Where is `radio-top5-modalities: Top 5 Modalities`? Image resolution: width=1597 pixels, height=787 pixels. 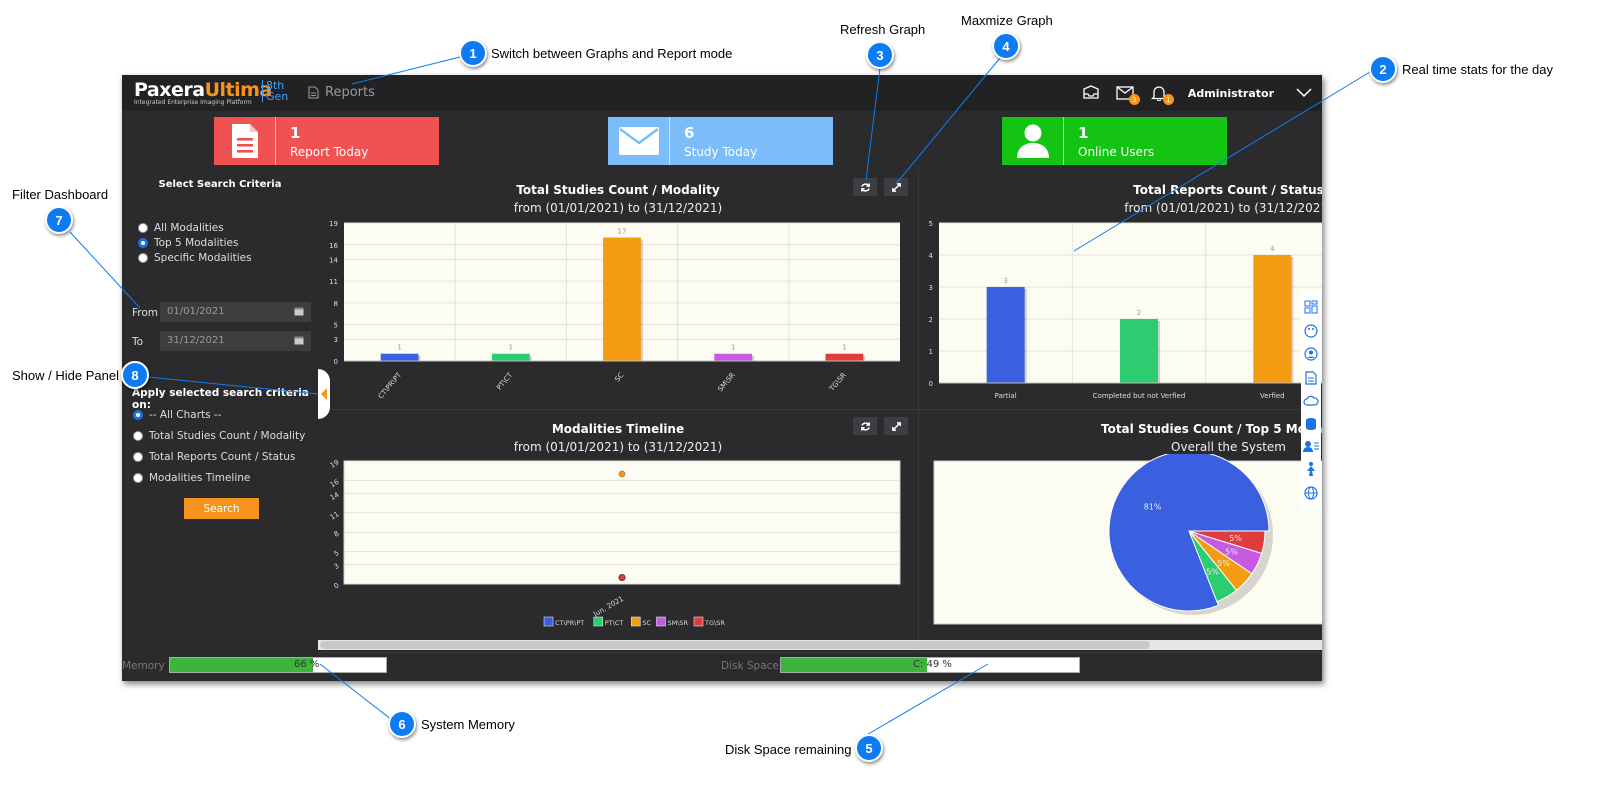
radio-top5-modalities: Top 5 Modalities is located at coordinates (188, 243).